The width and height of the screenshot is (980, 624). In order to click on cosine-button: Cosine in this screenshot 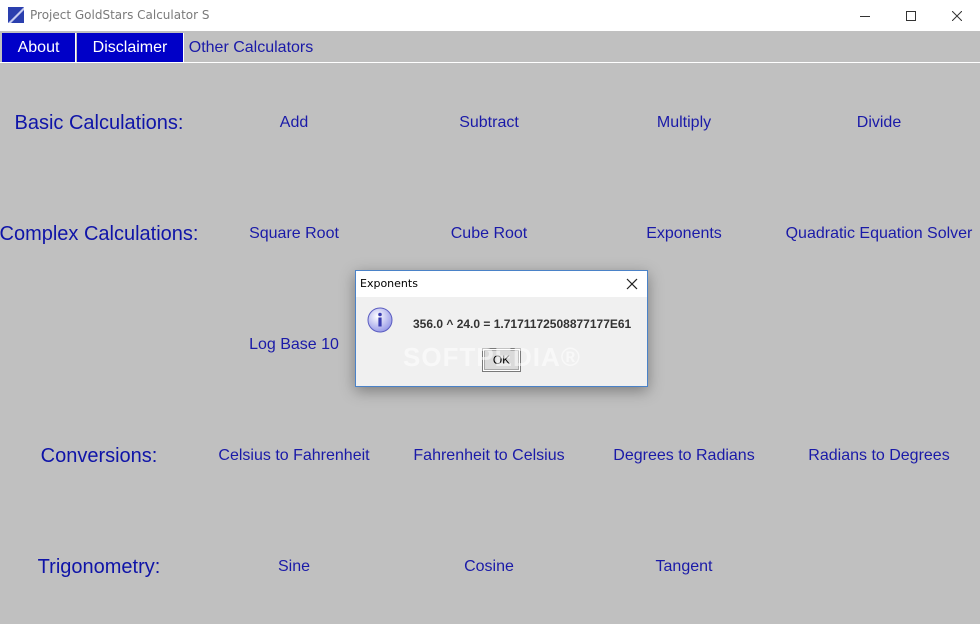, I will do `click(489, 567)`.